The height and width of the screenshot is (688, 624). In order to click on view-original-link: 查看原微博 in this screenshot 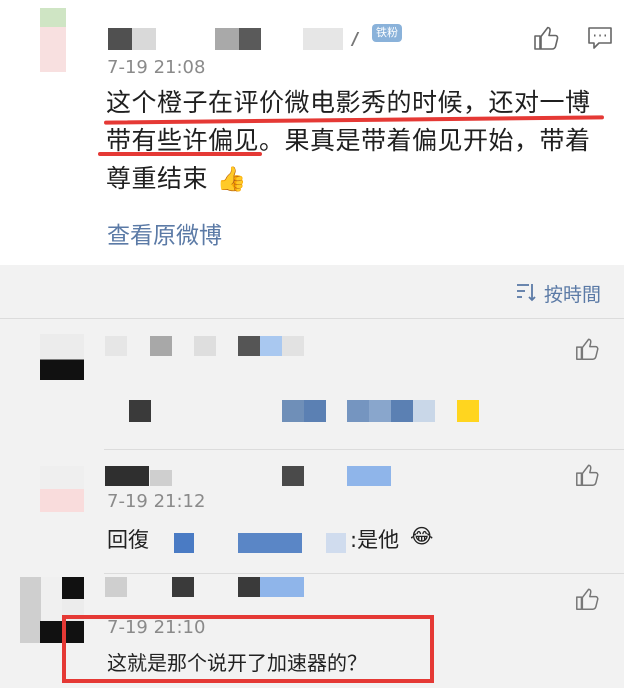, I will do `click(164, 233)`.